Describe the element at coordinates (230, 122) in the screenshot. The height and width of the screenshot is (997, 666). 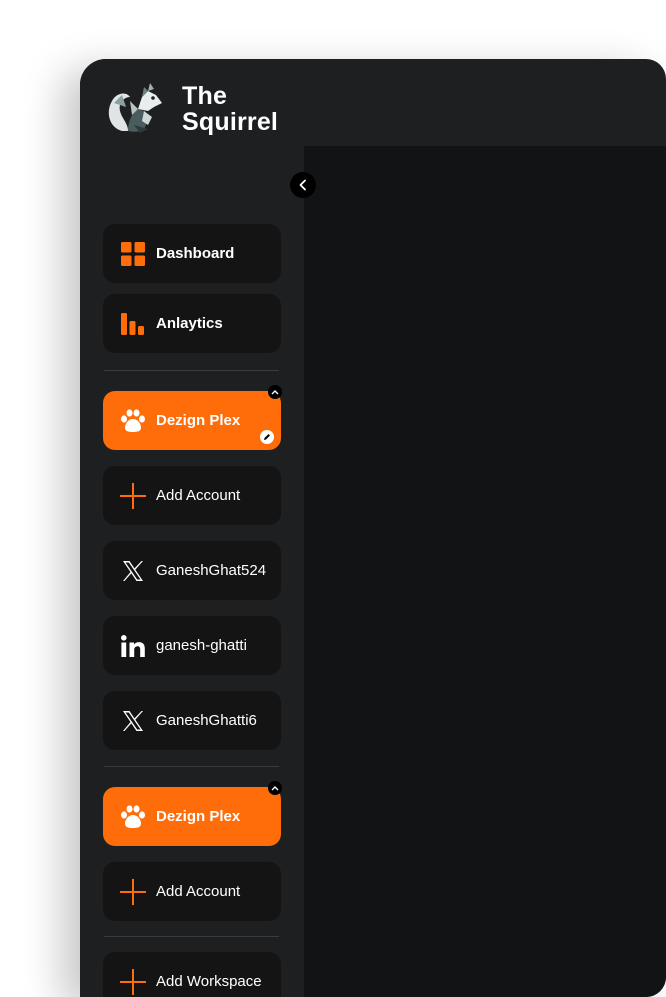
I see `app-name-line2: Squirrel` at that location.